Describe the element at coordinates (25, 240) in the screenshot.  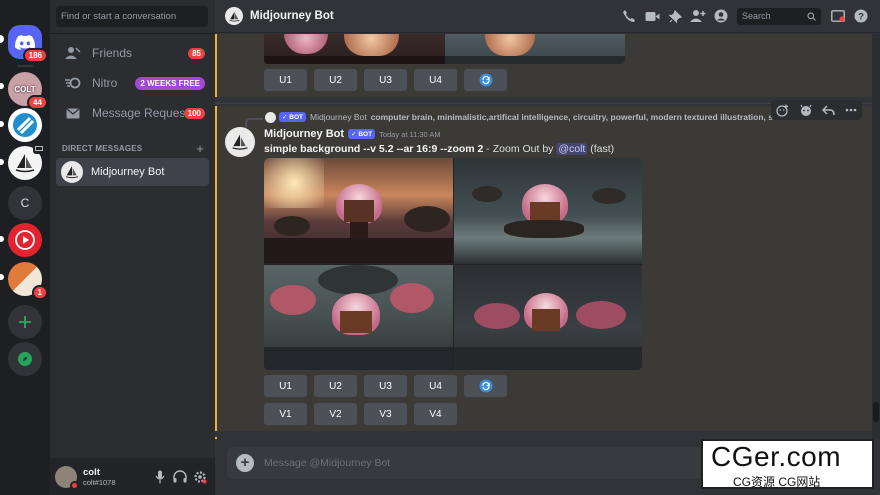
I see `server-youtube` at that location.